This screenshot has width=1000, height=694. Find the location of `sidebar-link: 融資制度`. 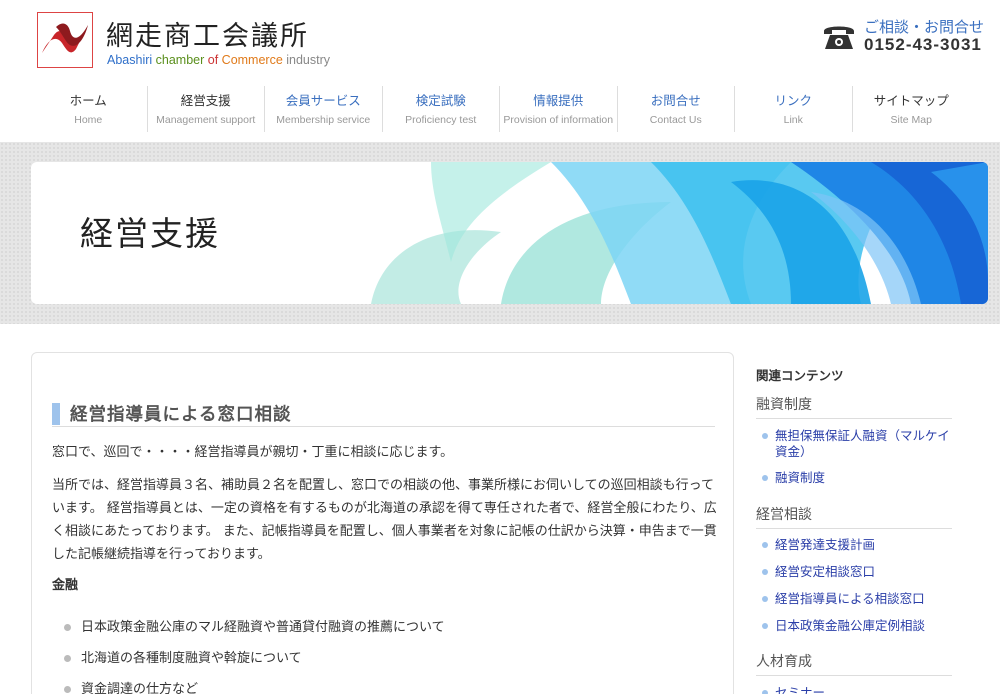

sidebar-link: 融資制度 is located at coordinates (857, 478).